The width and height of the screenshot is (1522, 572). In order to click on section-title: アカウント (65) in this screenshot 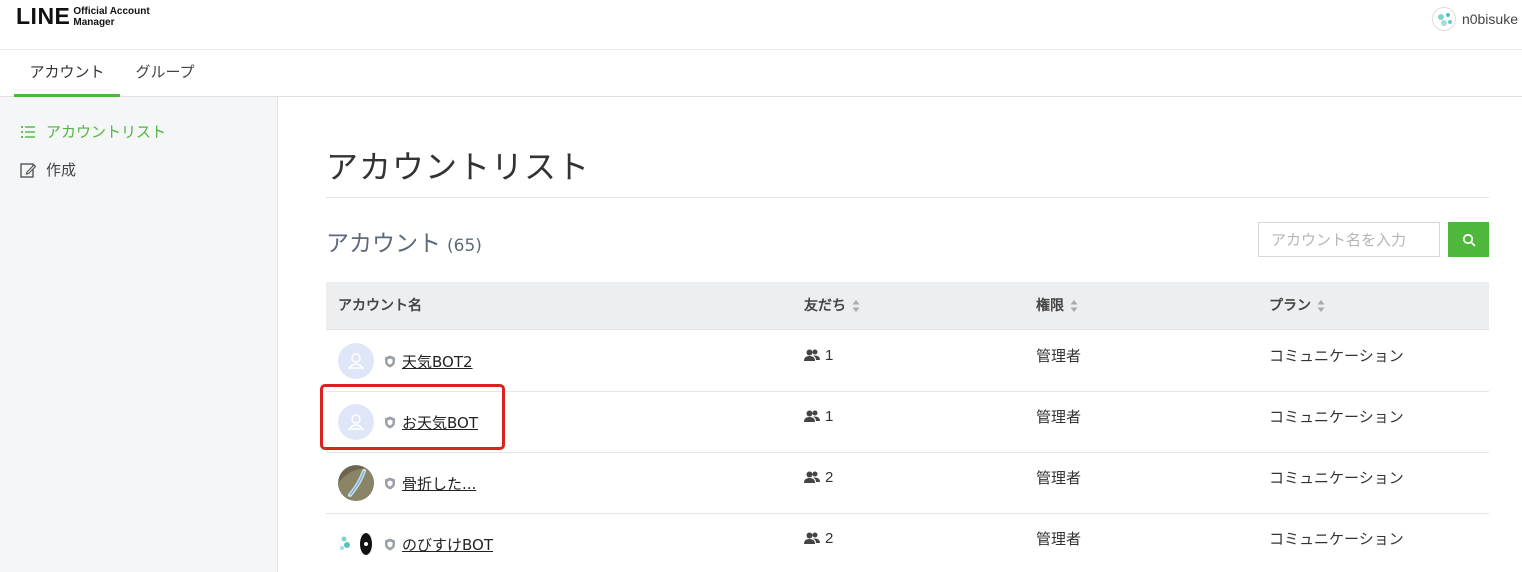, I will do `click(404, 241)`.